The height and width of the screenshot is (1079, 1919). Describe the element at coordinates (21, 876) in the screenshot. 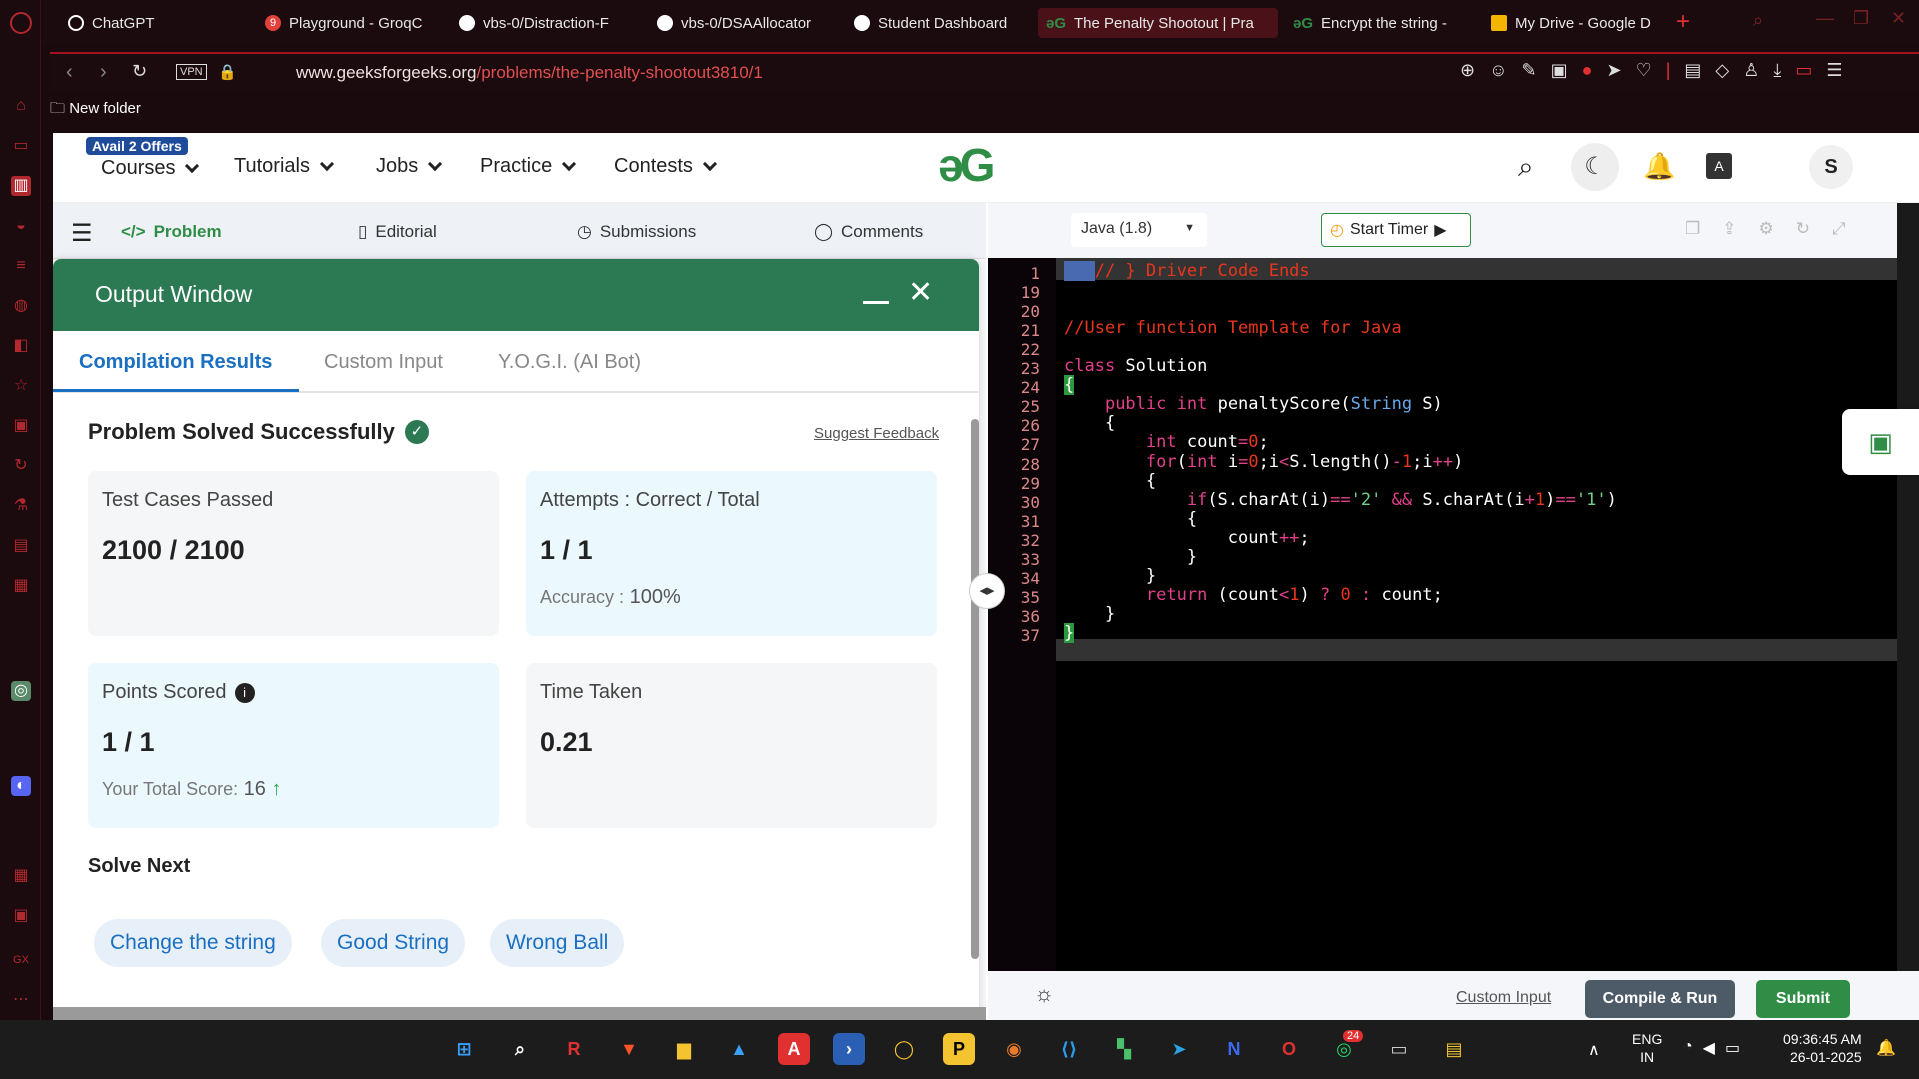

I see `grid-icon: ▦` at that location.